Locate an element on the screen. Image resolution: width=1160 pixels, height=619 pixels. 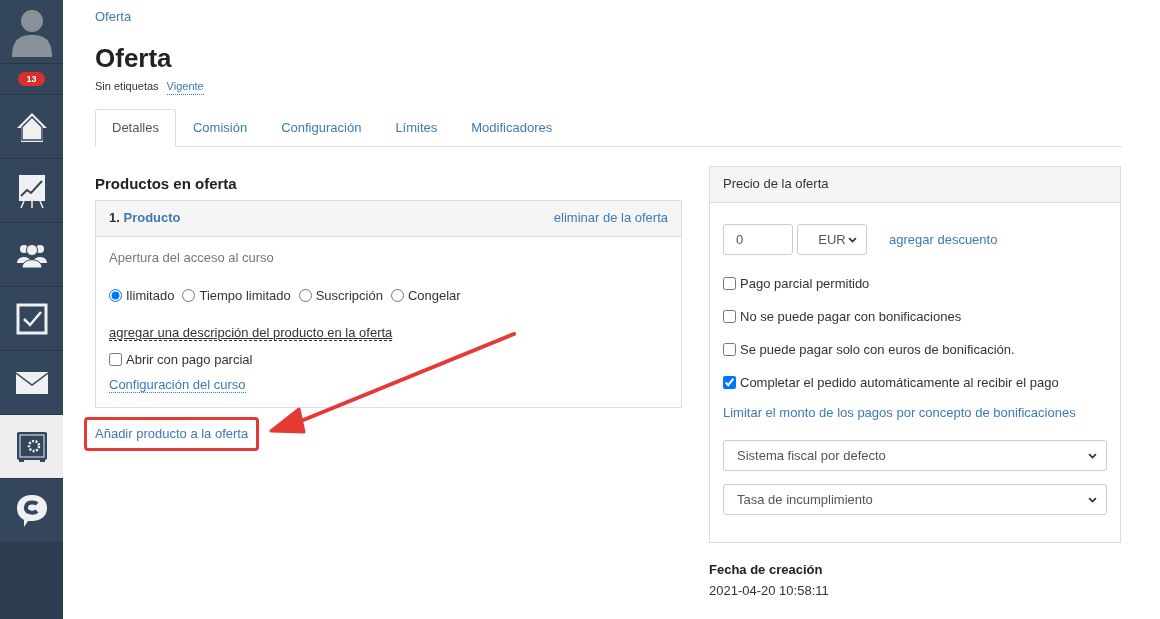
status-link: Vigente is located at coordinates (185, 87).